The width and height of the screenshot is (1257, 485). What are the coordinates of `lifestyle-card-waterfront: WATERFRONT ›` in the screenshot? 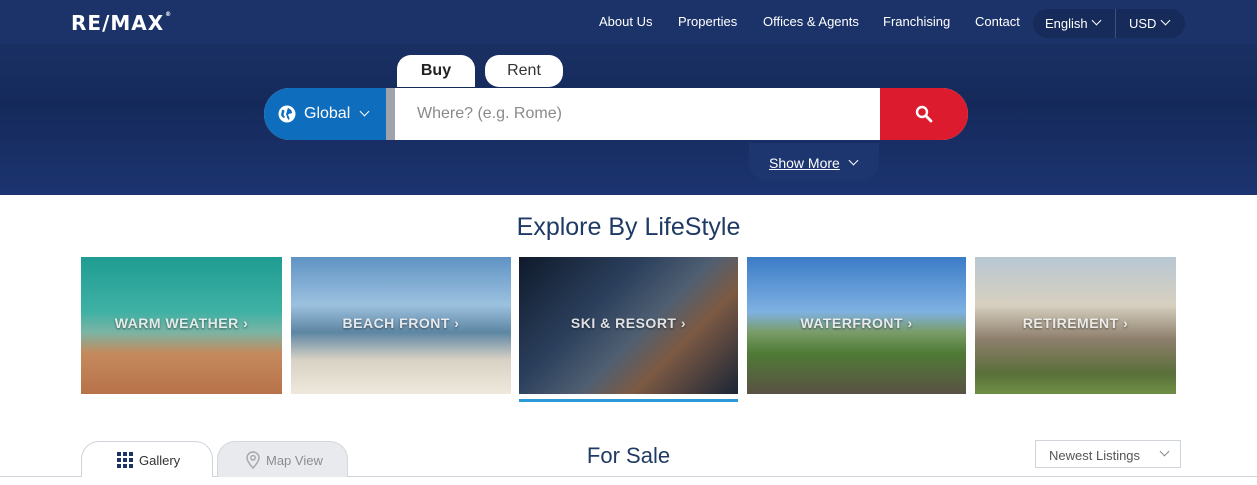 It's located at (856, 325).